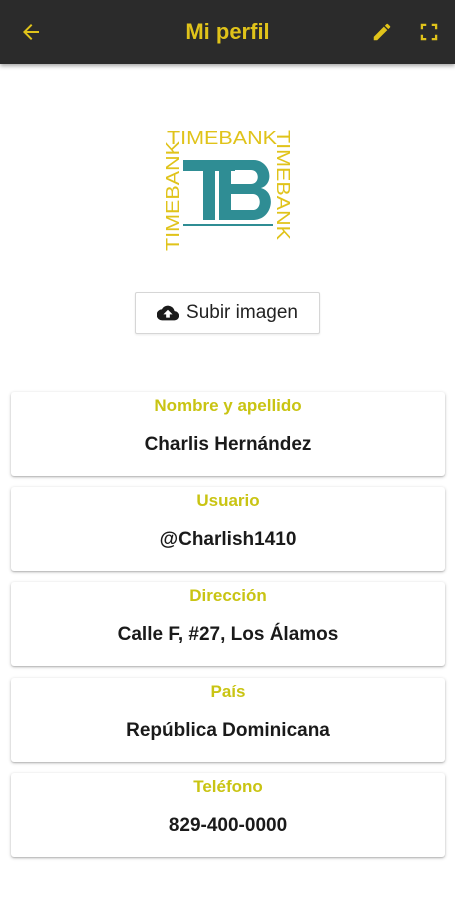 This screenshot has height=900, width=455. I want to click on field-label: Usuario, so click(228, 500).